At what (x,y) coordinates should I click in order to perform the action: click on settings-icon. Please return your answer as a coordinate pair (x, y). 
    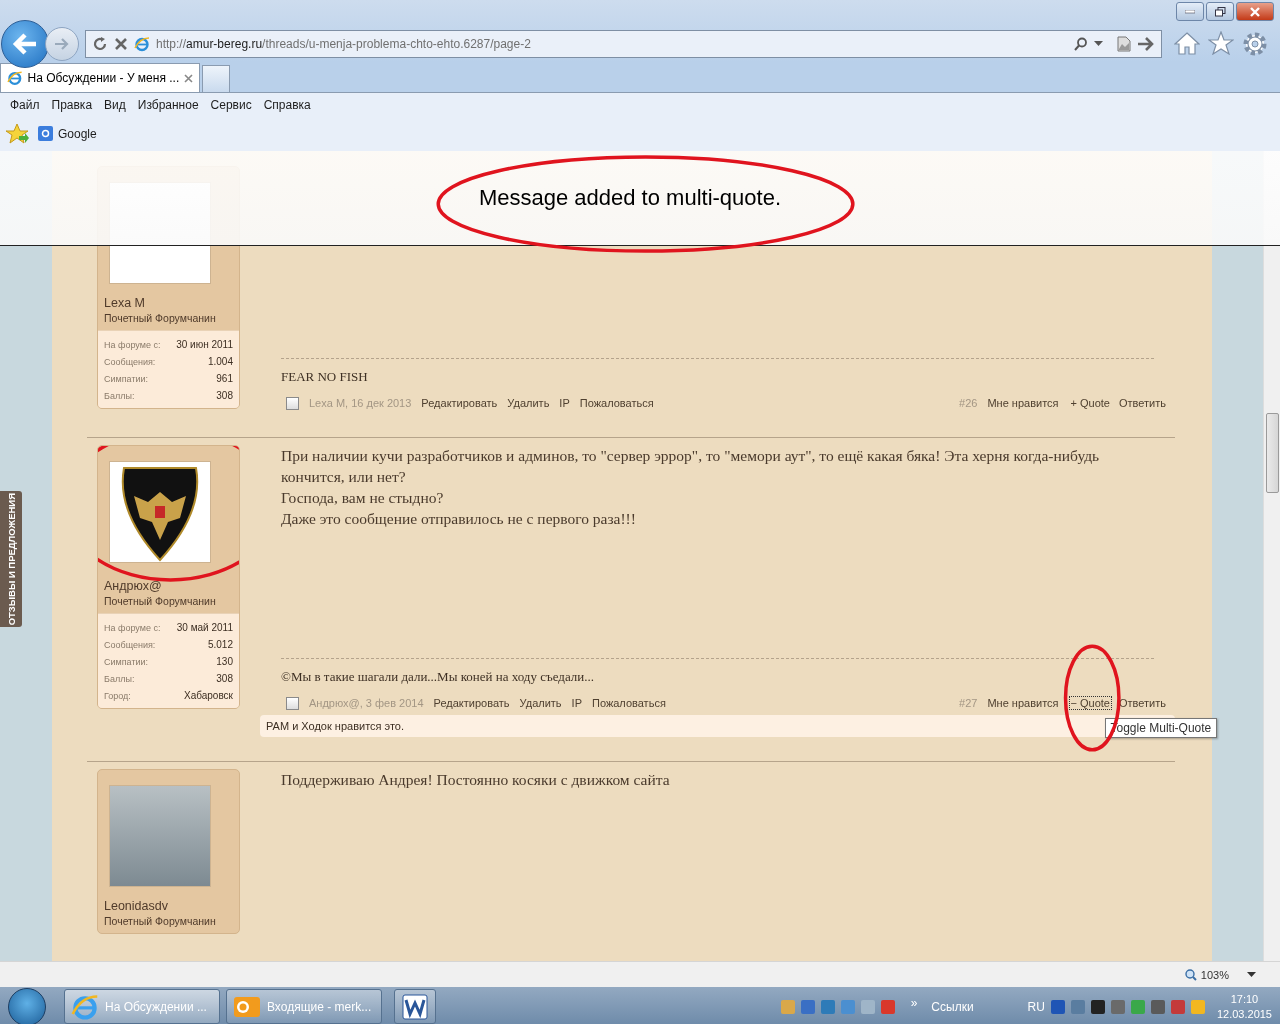
    Looking at the image, I should click on (1255, 44).